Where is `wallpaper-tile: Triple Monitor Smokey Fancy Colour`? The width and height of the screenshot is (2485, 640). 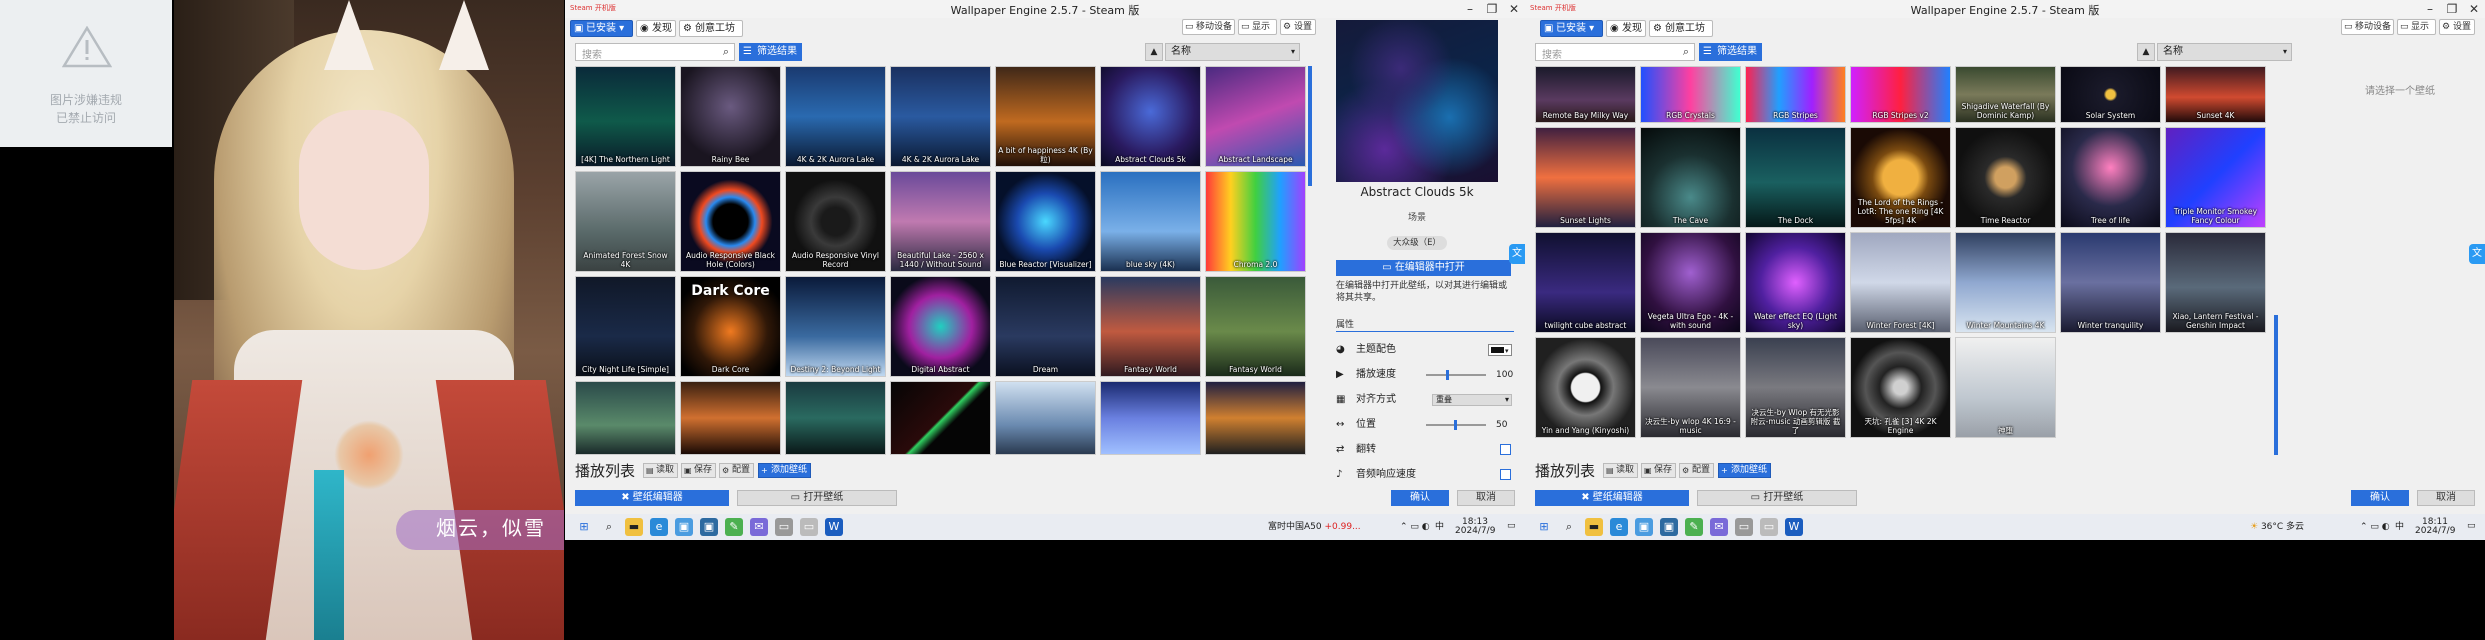
wallpaper-tile: Triple Monitor Smokey Fancy Colour is located at coordinates (2215, 177).